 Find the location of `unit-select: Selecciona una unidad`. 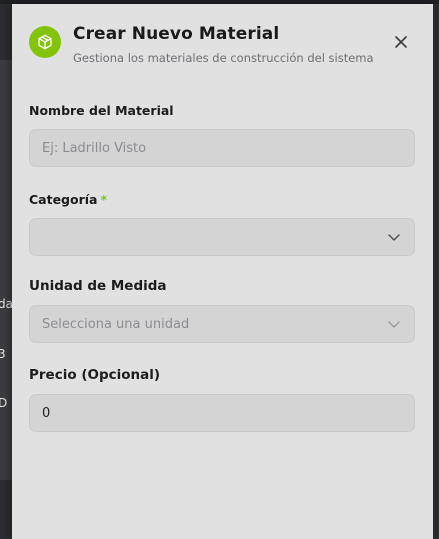

unit-select: Selecciona una unidad is located at coordinates (222, 324).